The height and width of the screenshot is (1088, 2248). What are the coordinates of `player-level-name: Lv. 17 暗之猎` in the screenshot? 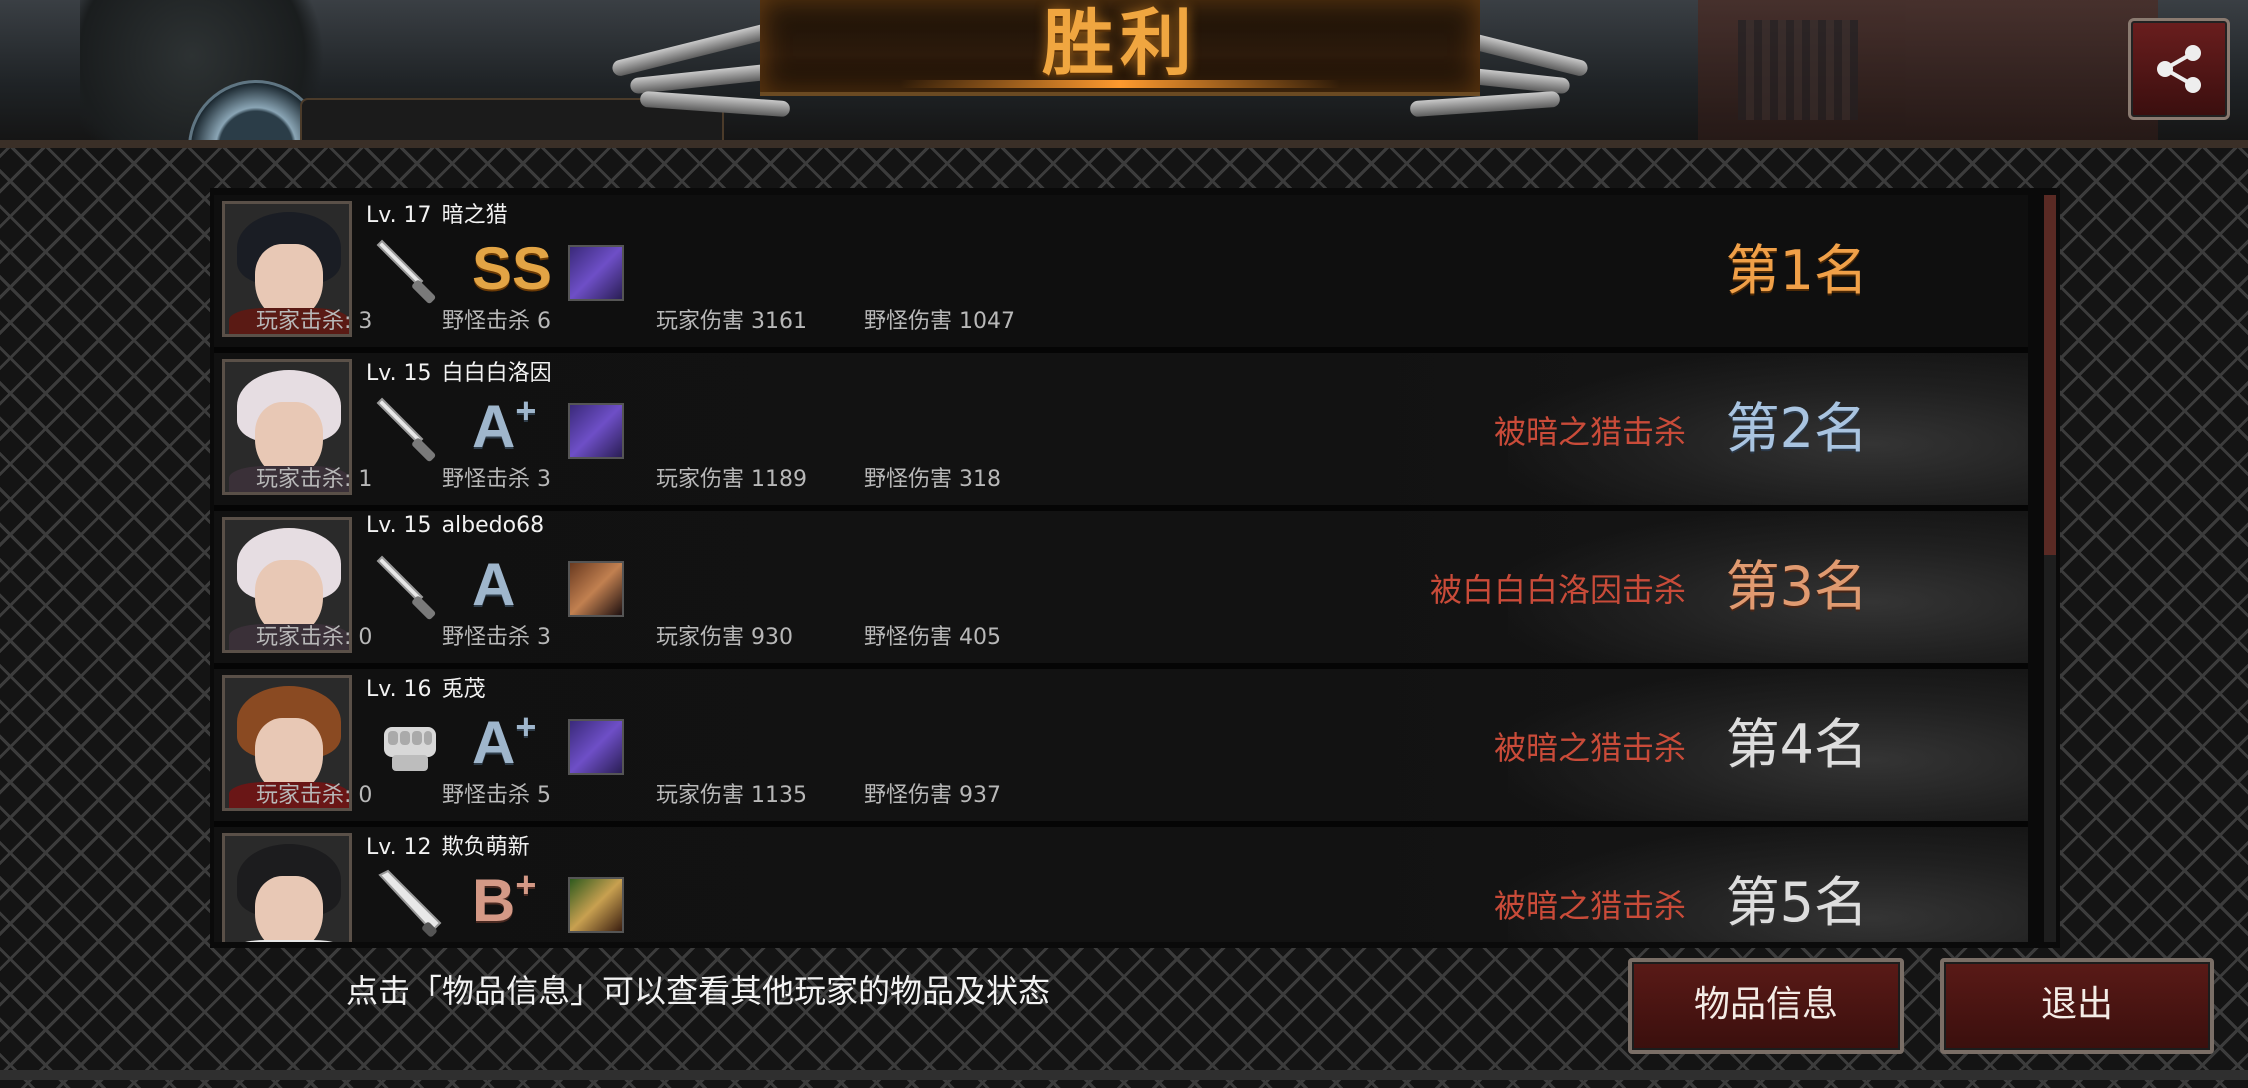 It's located at (437, 213).